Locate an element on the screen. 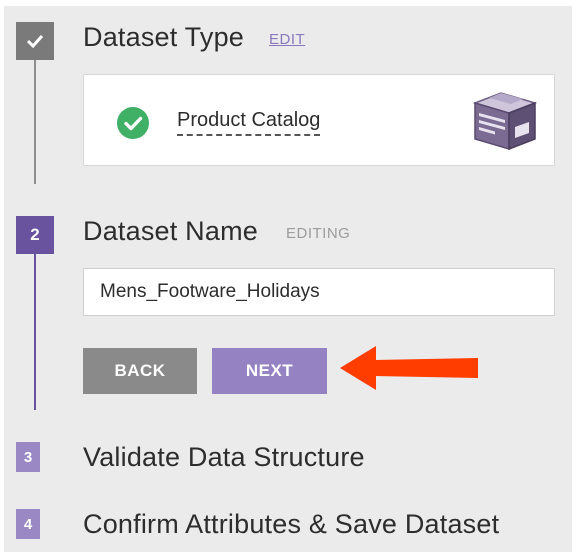 This screenshot has height=552, width=576. step-2-title: Dataset Name is located at coordinates (170, 231).